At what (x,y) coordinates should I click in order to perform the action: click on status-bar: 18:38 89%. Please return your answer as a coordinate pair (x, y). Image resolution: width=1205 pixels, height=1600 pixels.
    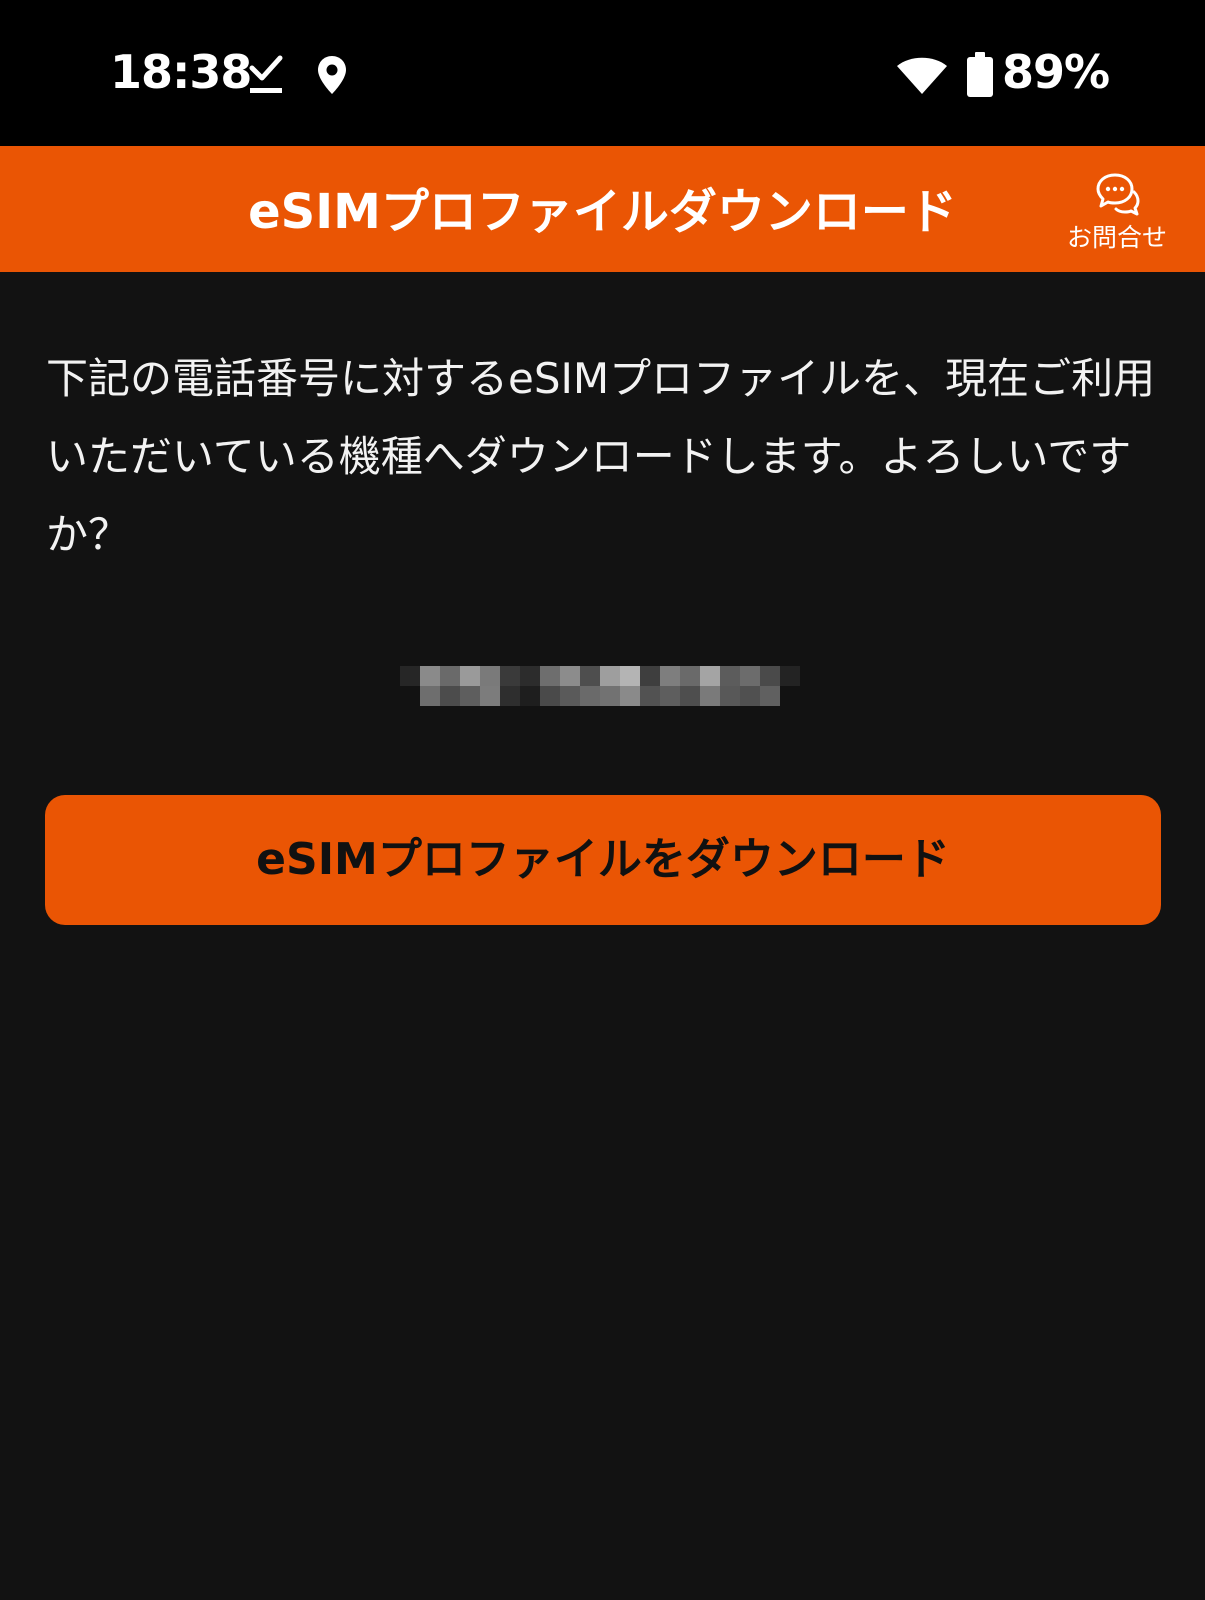
    Looking at the image, I should click on (602, 73).